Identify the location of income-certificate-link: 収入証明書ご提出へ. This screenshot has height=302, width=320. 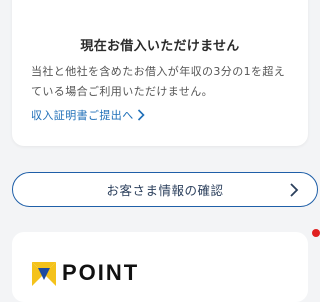
(88, 115).